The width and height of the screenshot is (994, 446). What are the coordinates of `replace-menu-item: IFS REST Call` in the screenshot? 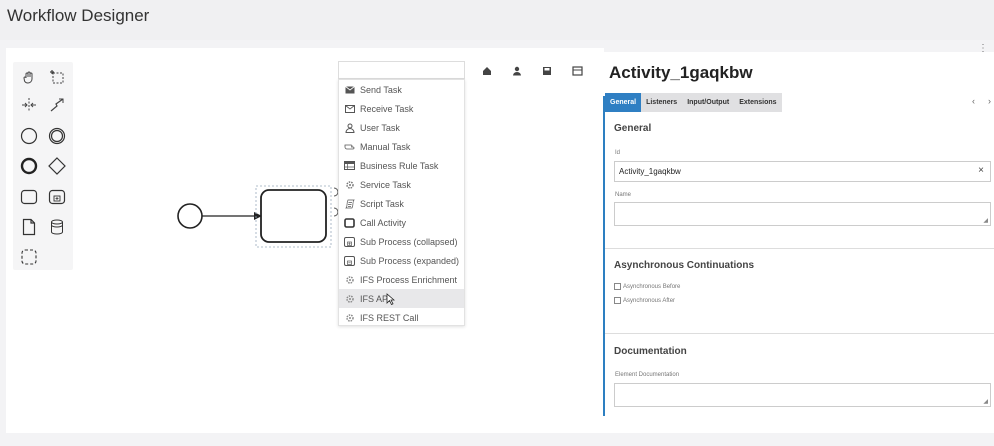 It's located at (401, 317).